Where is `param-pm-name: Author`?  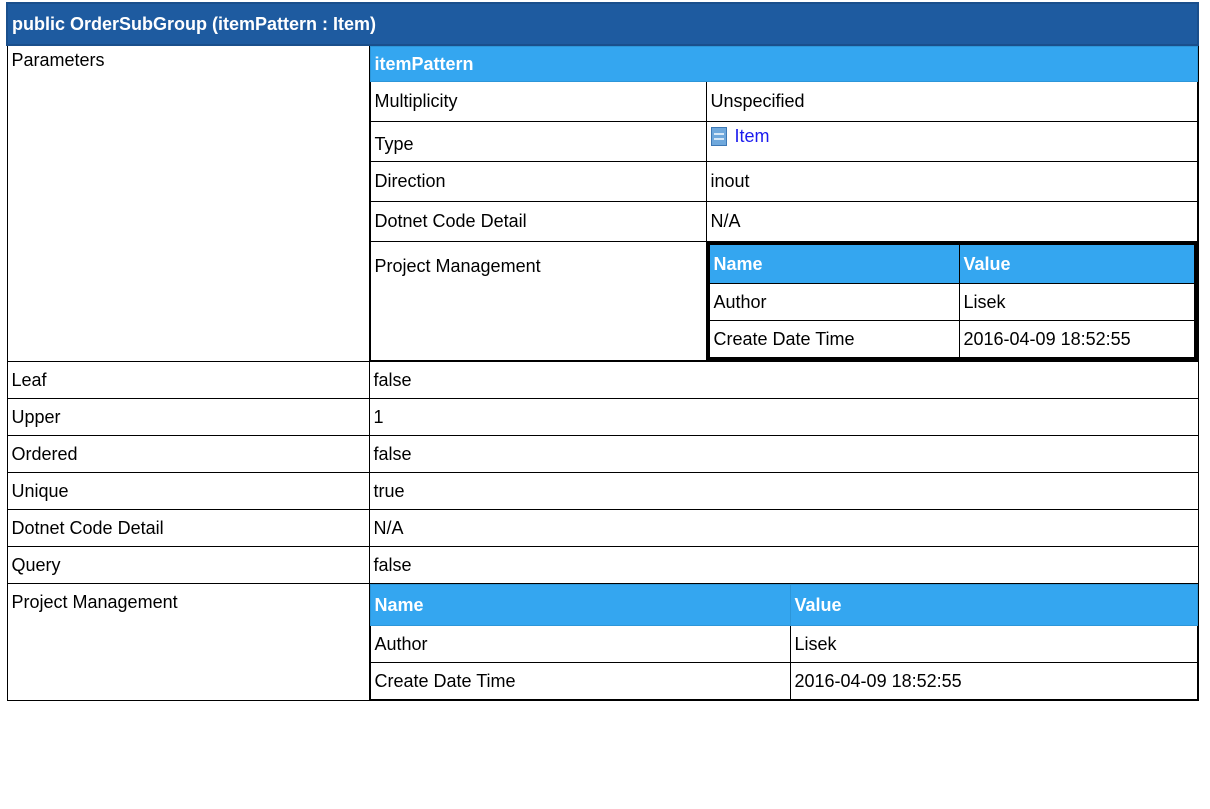 param-pm-name: Author is located at coordinates (833, 302).